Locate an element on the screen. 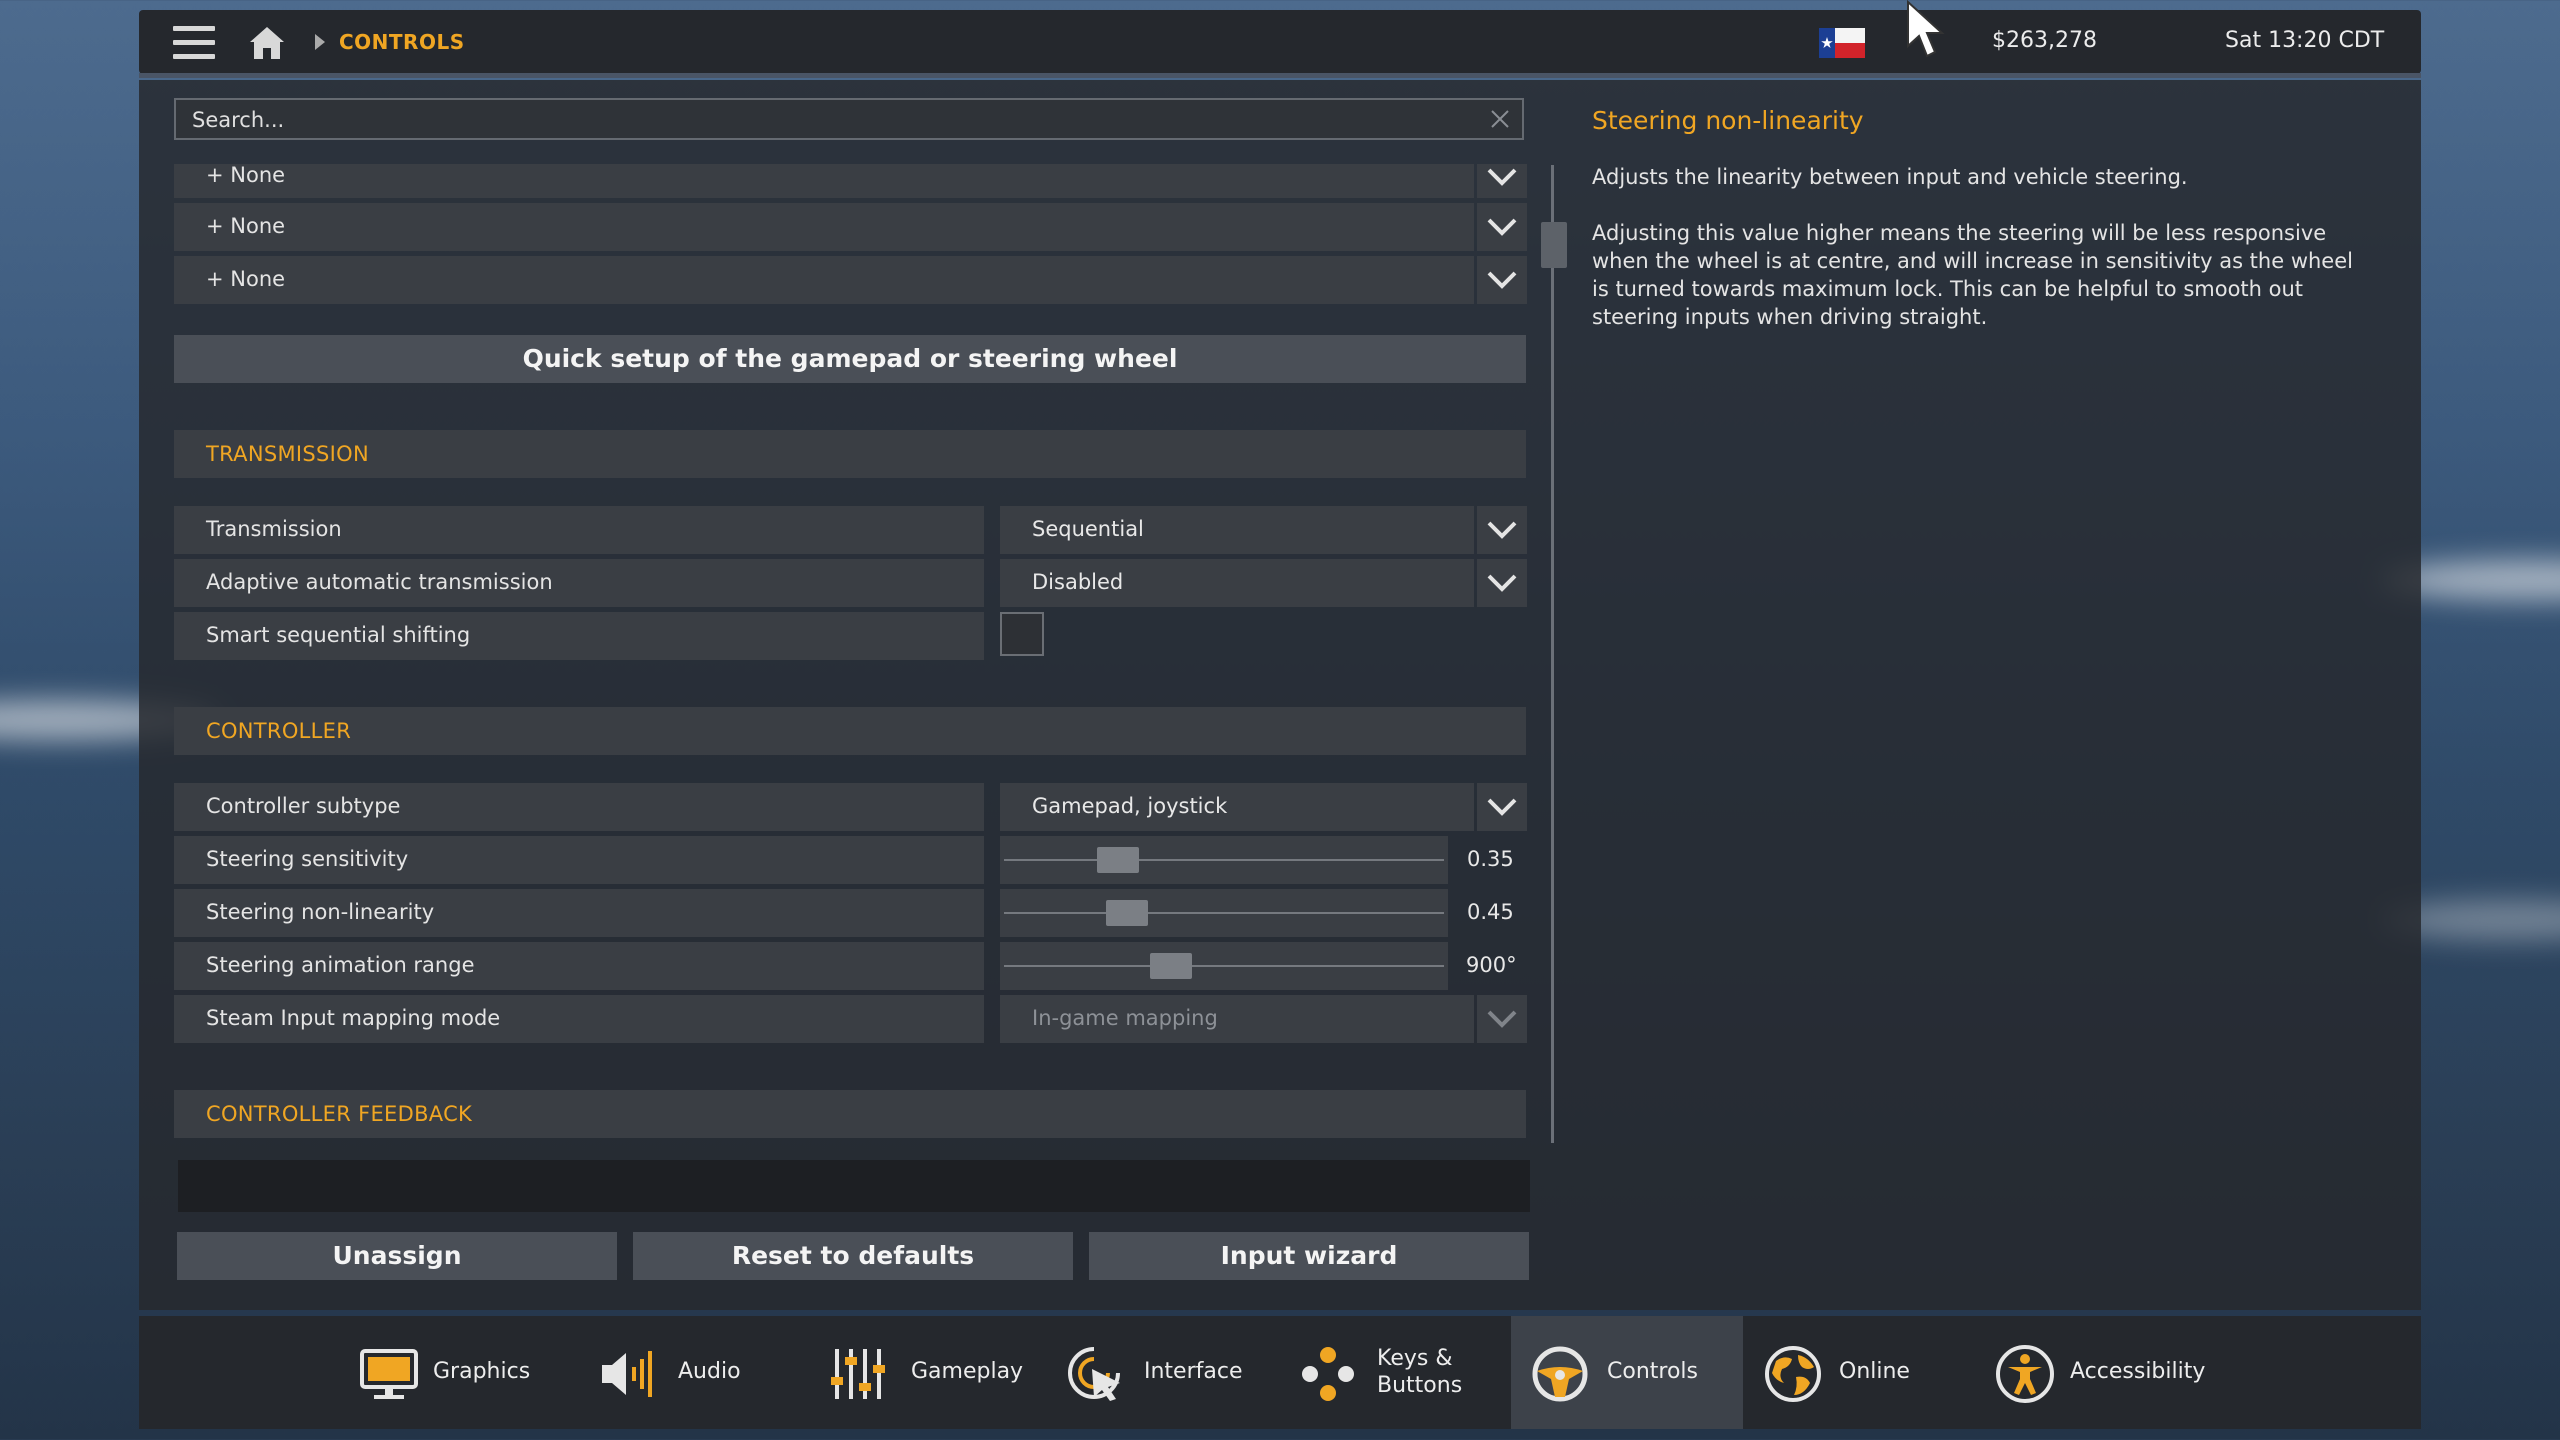  adaptive-dropdown is located at coordinates (1502, 583).